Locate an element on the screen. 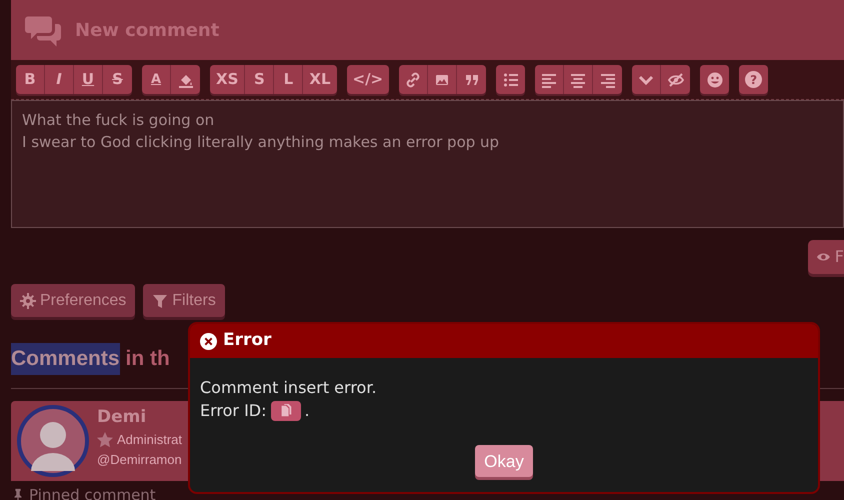 The width and height of the screenshot is (844, 500). toolbar-button: </> is located at coordinates (368, 79).